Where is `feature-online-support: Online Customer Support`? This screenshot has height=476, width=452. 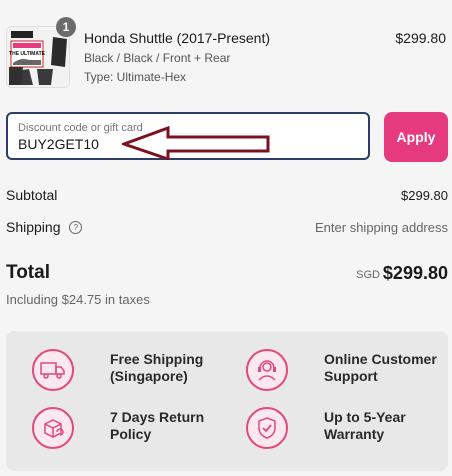
feature-online-support: Online Customer Support is located at coordinates (333, 370).